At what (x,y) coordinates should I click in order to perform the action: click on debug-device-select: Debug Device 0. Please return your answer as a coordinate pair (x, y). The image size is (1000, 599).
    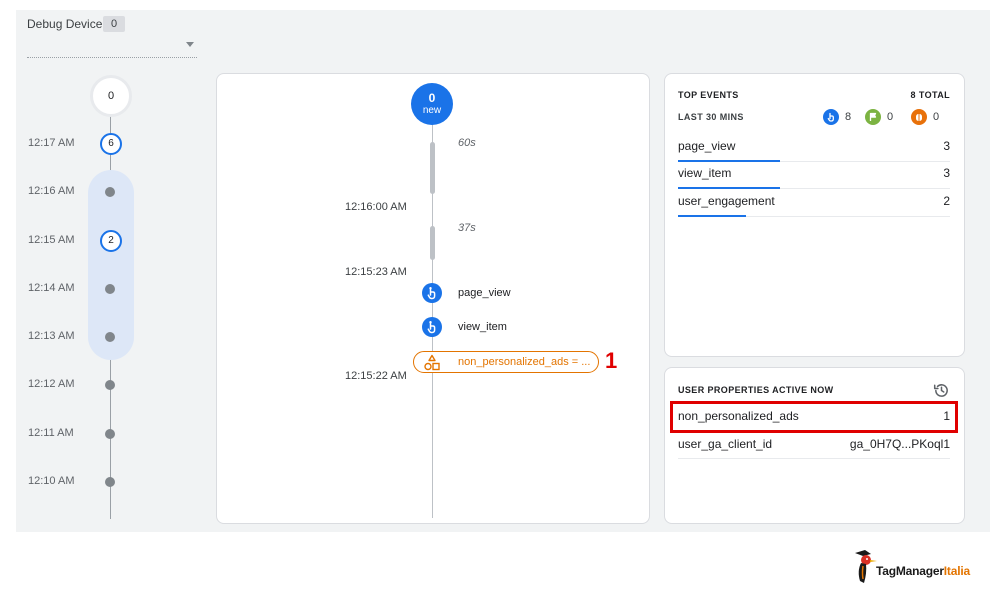
    Looking at the image, I should click on (112, 37).